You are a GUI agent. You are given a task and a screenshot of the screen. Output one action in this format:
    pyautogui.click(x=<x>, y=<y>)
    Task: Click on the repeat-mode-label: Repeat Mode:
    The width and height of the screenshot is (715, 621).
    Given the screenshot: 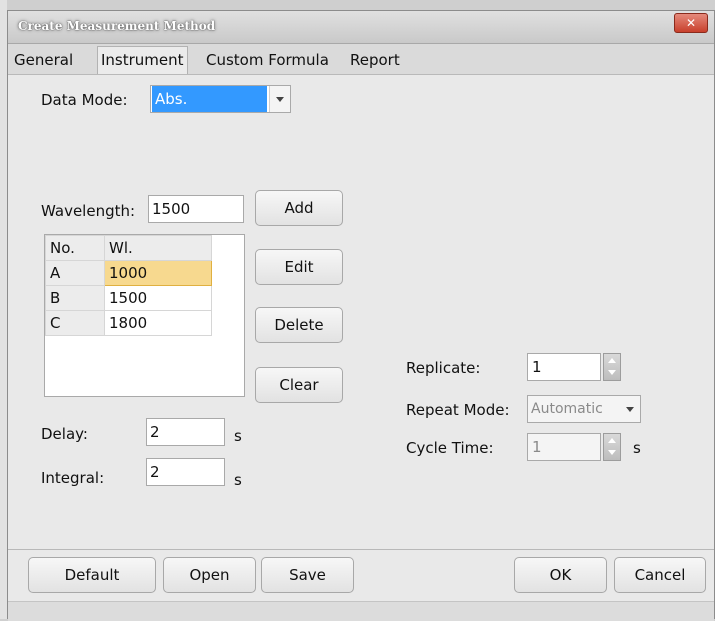 What is the action you would take?
    pyautogui.click(x=458, y=410)
    